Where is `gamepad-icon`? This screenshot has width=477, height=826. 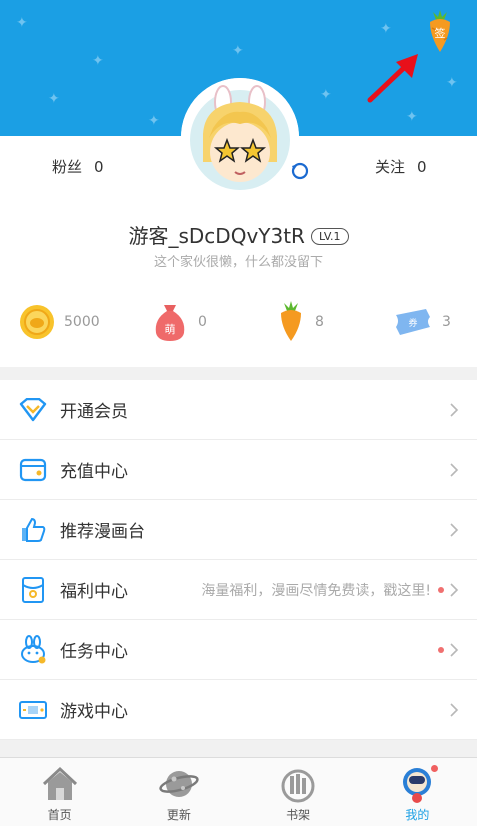
gamepad-icon is located at coordinates (33, 710).